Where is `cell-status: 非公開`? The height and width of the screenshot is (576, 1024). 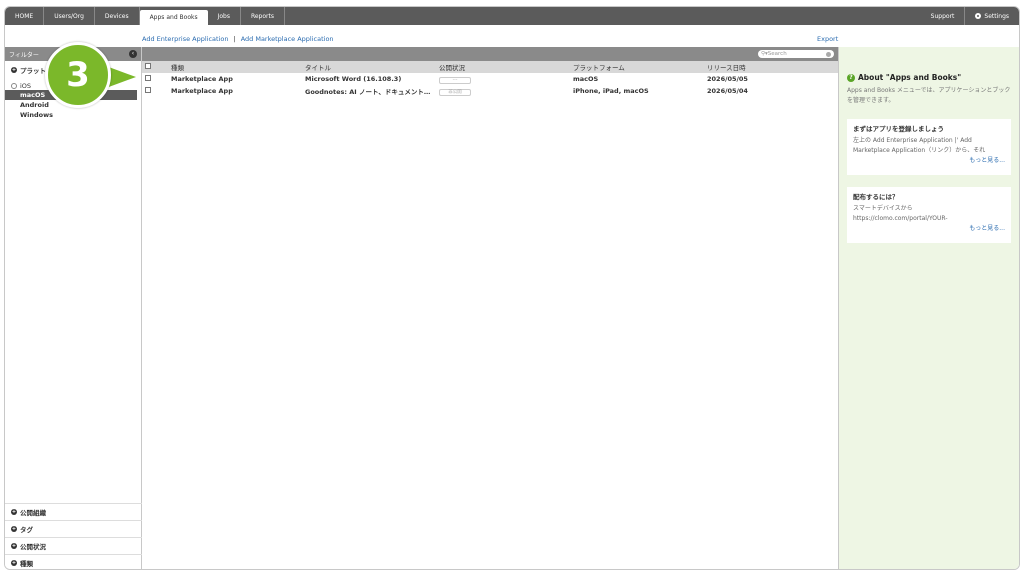 cell-status: 非公開 is located at coordinates (503, 91).